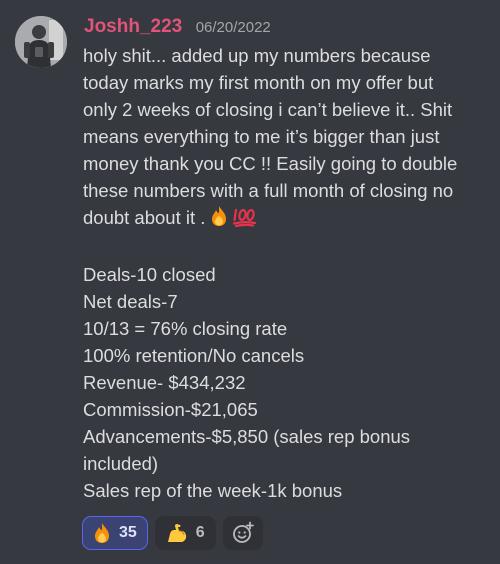  What do you see at coordinates (185, 328) in the screenshot?
I see `stat-line: 10/13 = 76% closing rate` at bounding box center [185, 328].